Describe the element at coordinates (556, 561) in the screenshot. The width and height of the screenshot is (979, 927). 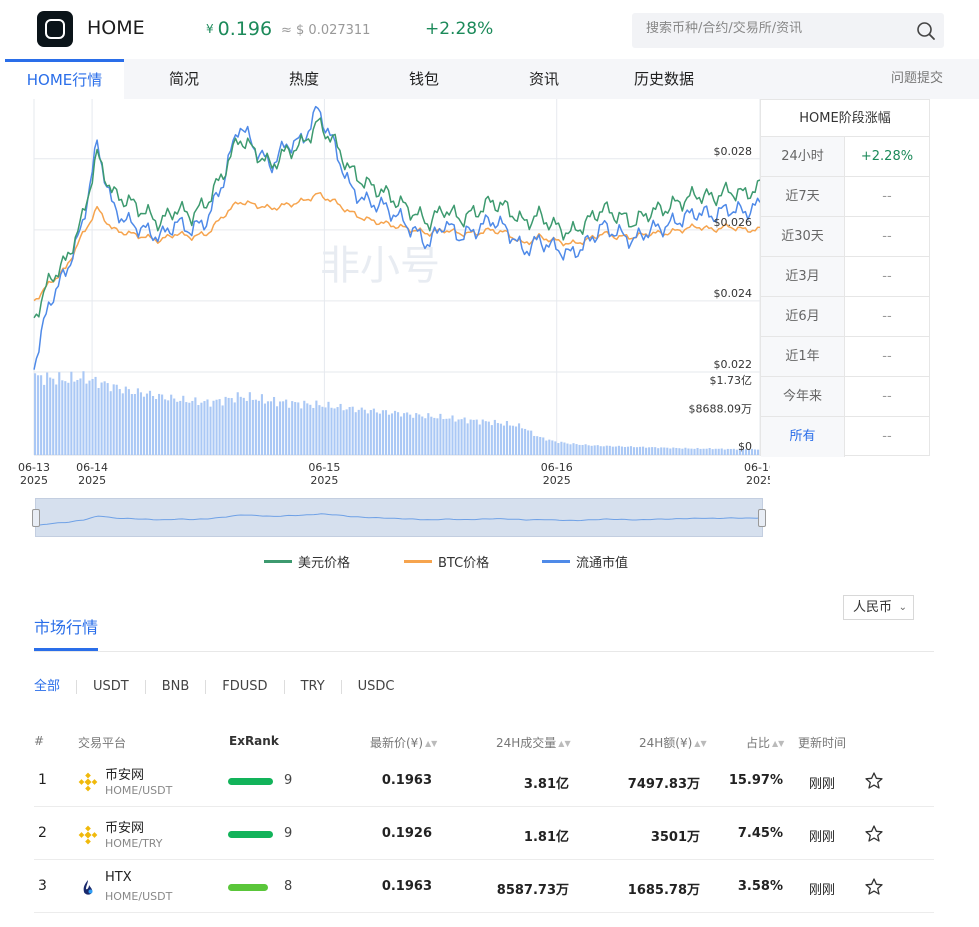
I see `legend-swatch` at that location.